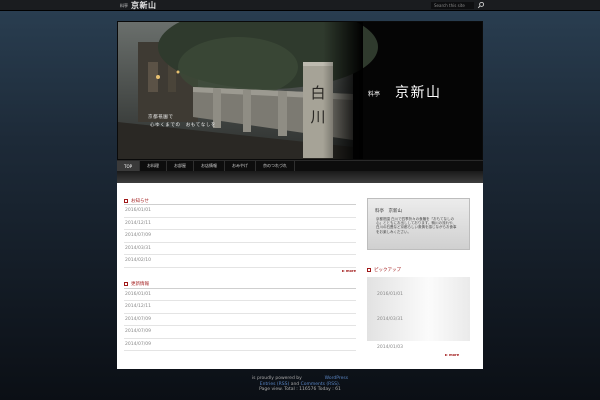 The width and height of the screenshot is (600, 400). What do you see at coordinates (124, 5) in the screenshot?
I see `brand-prefix: 料亭` at bounding box center [124, 5].